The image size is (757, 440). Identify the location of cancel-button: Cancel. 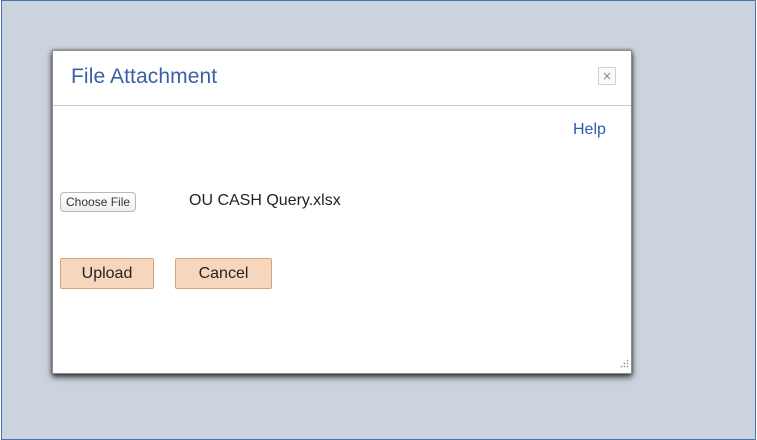
(223, 273).